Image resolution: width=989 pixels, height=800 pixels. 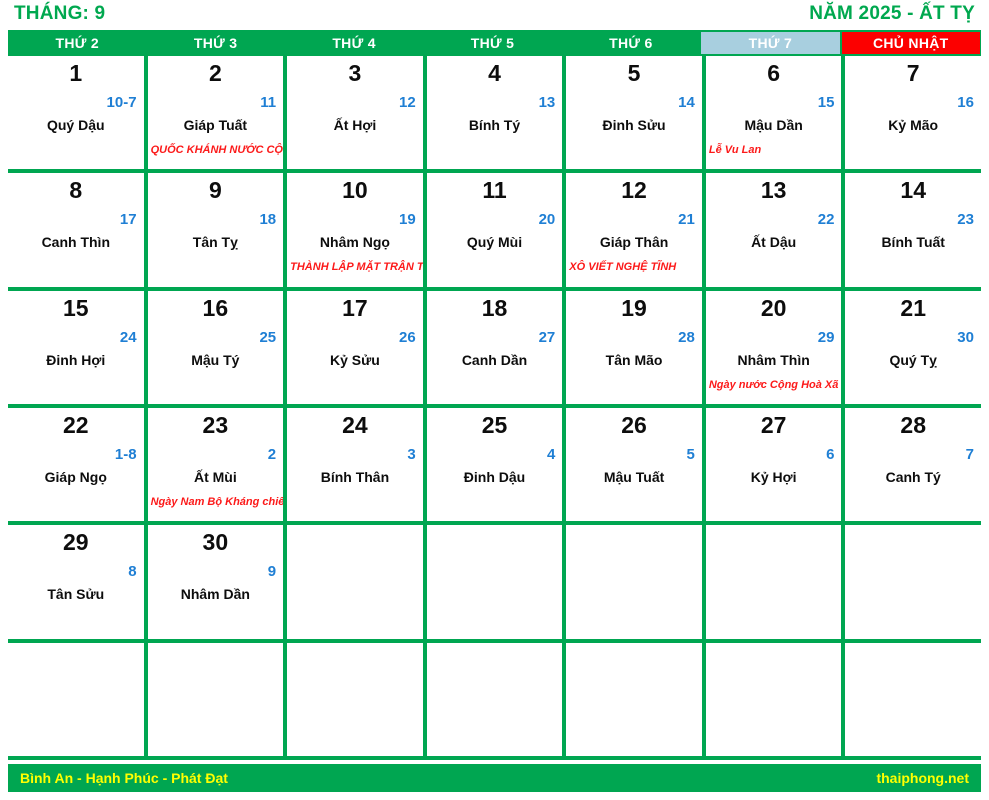 I want to click on day-cell: 13 22 Ất Dậu, so click(x=773, y=230).